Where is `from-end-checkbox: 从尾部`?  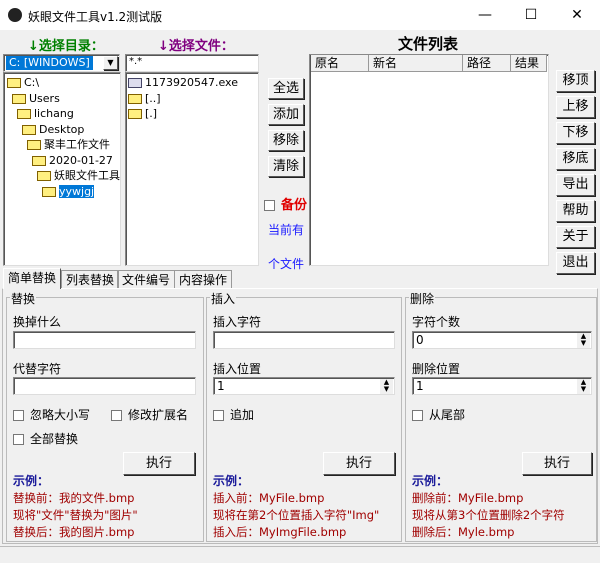
from-end-checkbox: 从尾部 is located at coordinates (438, 414).